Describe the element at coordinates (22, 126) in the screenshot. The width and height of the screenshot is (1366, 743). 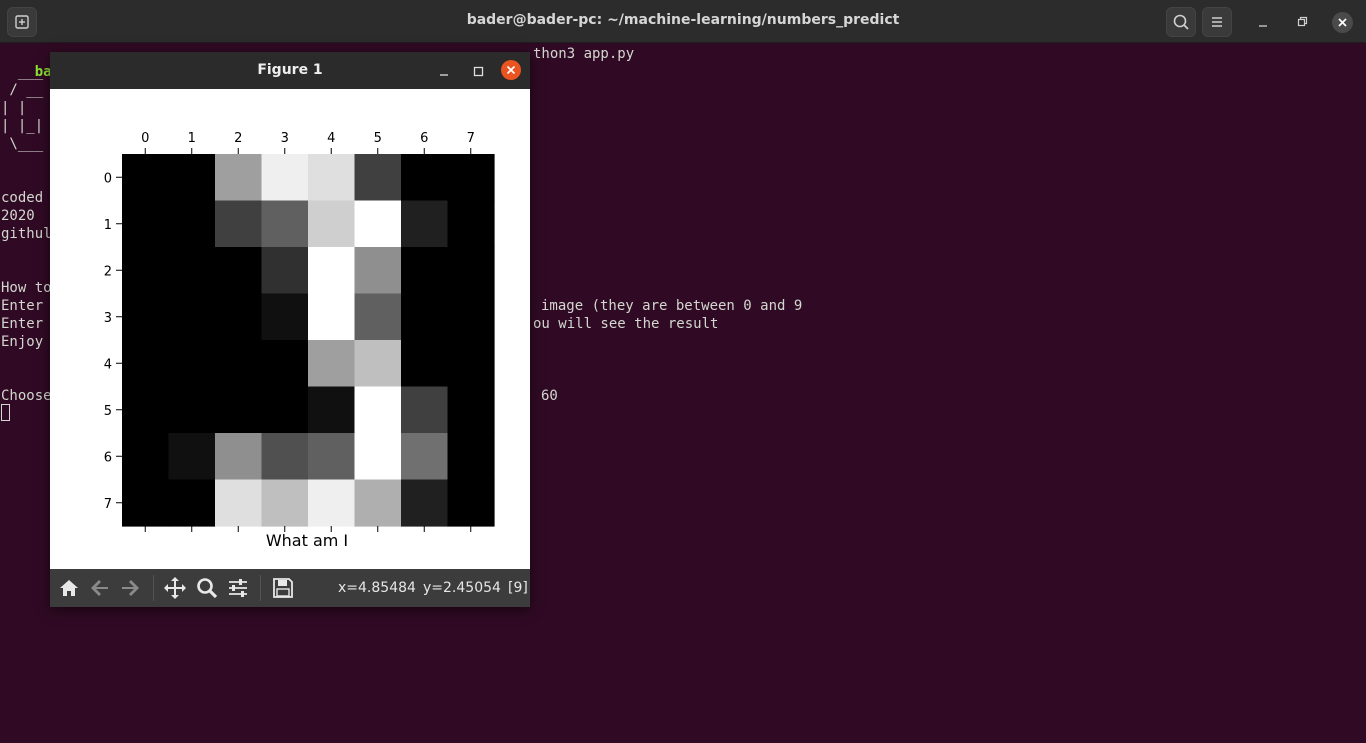
I see `terminal-line: | |_|` at that location.